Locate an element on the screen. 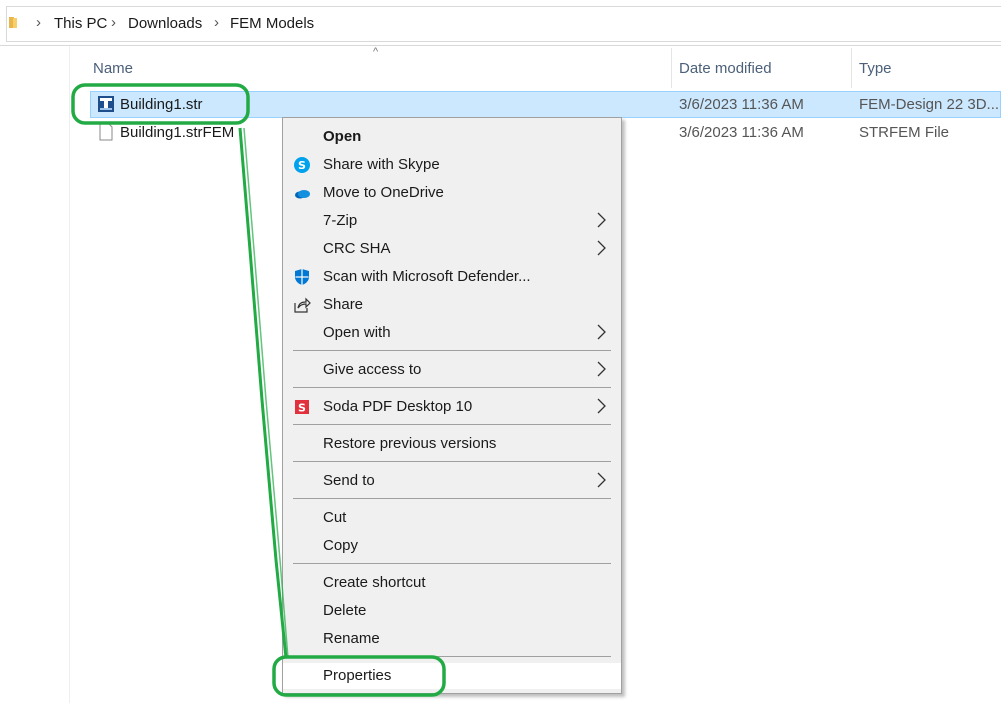 This screenshot has width=1001, height=703. onedrive-icon is located at coordinates (302, 194).